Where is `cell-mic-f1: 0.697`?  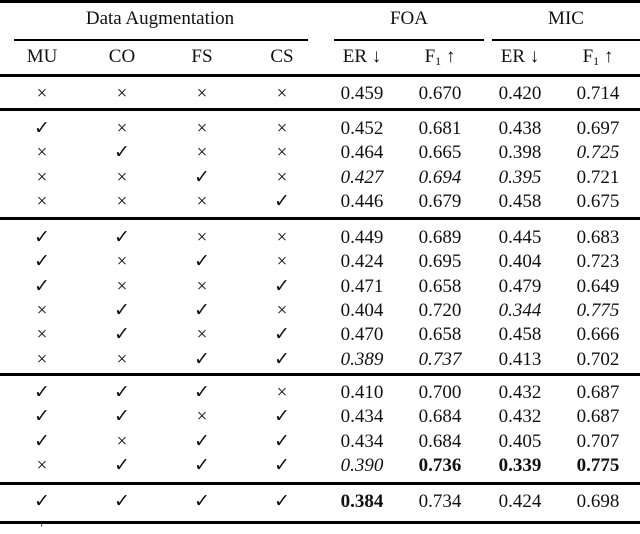
cell-mic-f1: 0.697 is located at coordinates (598, 128).